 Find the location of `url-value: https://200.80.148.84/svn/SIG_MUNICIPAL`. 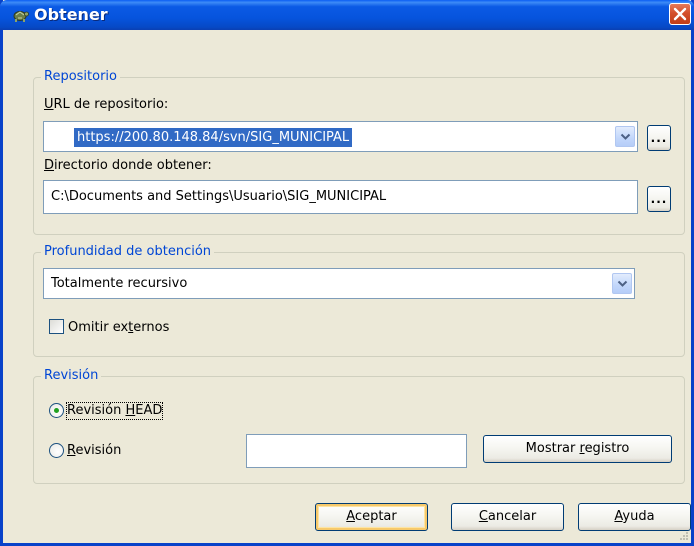

url-value: https://200.80.148.84/svn/SIG_MUNICIPAL is located at coordinates (213, 137).